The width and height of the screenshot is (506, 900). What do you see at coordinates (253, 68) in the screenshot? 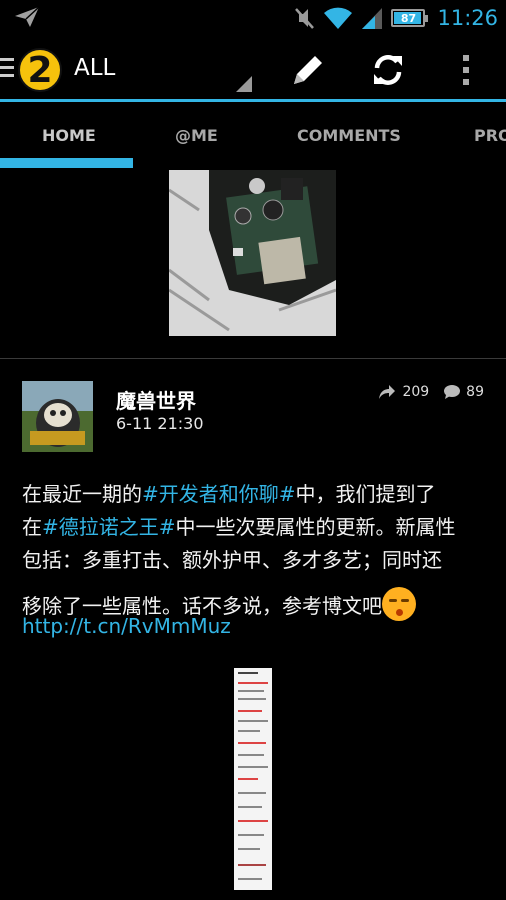
I see `action-bar: 2 ALL` at bounding box center [253, 68].